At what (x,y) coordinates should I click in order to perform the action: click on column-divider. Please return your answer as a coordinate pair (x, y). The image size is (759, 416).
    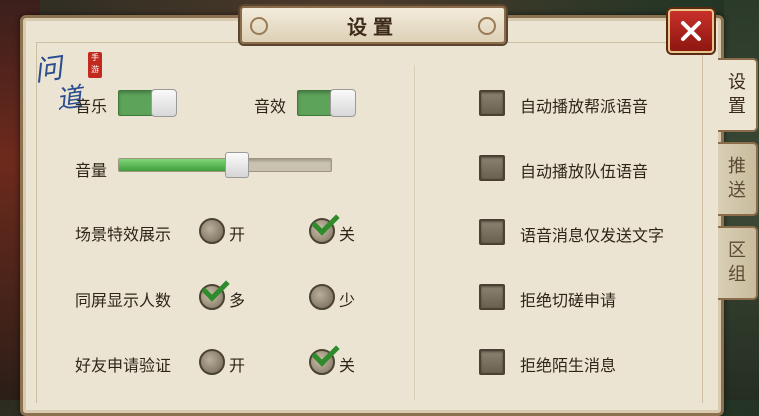
    Looking at the image, I should click on (415, 232).